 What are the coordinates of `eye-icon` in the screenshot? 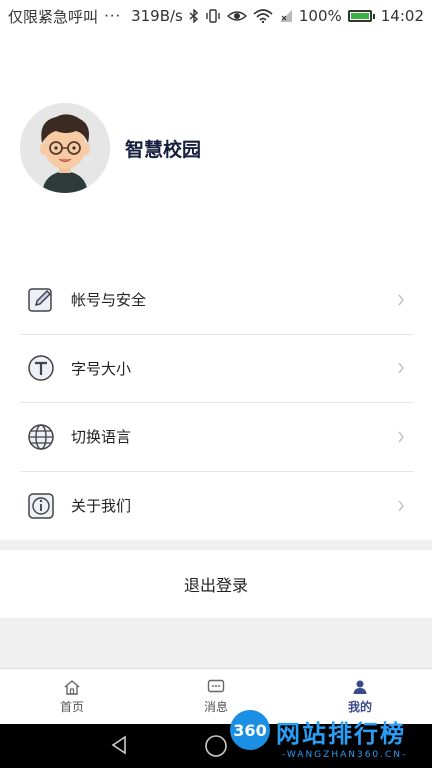 It's located at (236, 16).